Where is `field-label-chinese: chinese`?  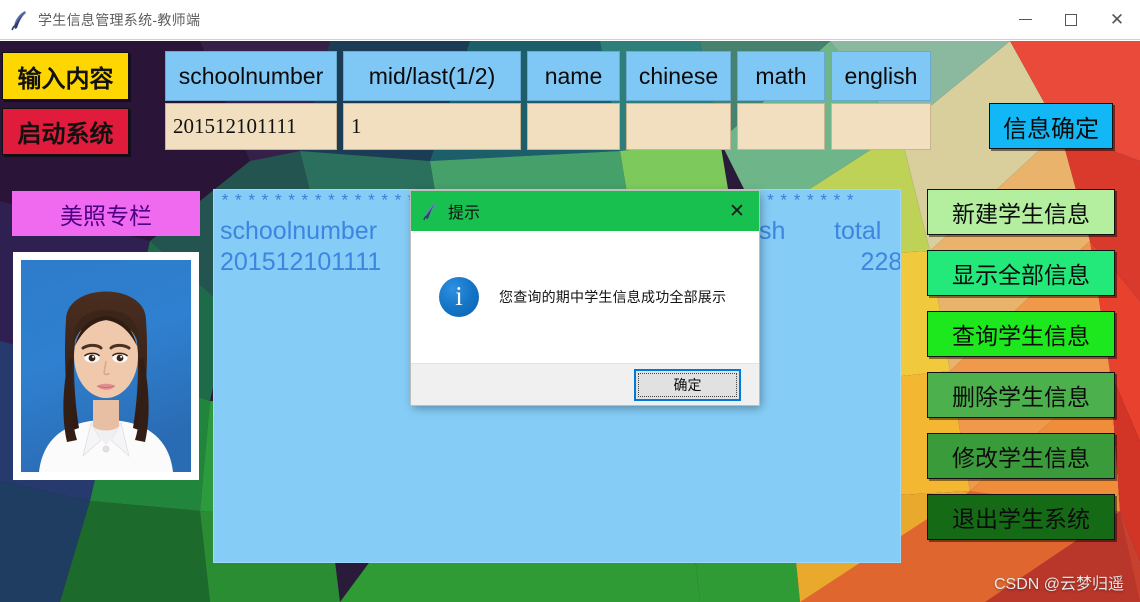
field-label-chinese: chinese is located at coordinates (678, 76).